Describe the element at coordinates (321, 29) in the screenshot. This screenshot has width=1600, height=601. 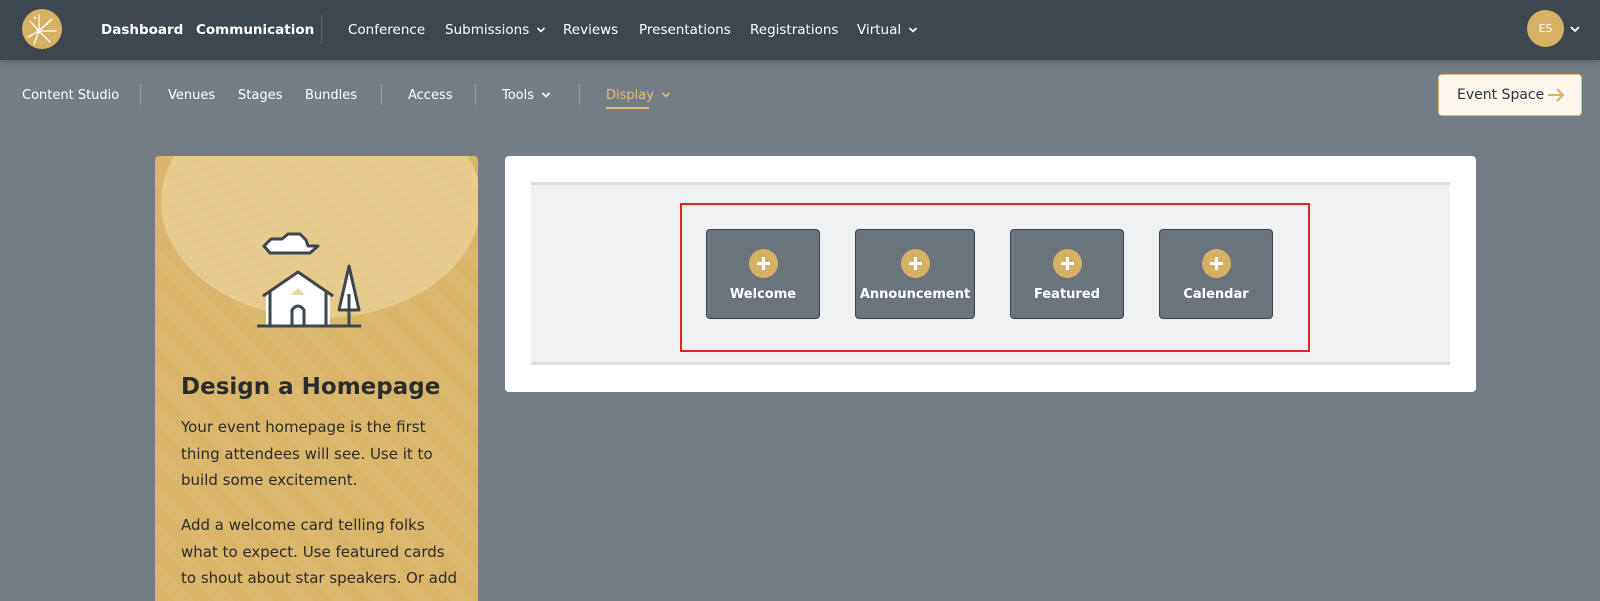
I see `nav-divider` at that location.